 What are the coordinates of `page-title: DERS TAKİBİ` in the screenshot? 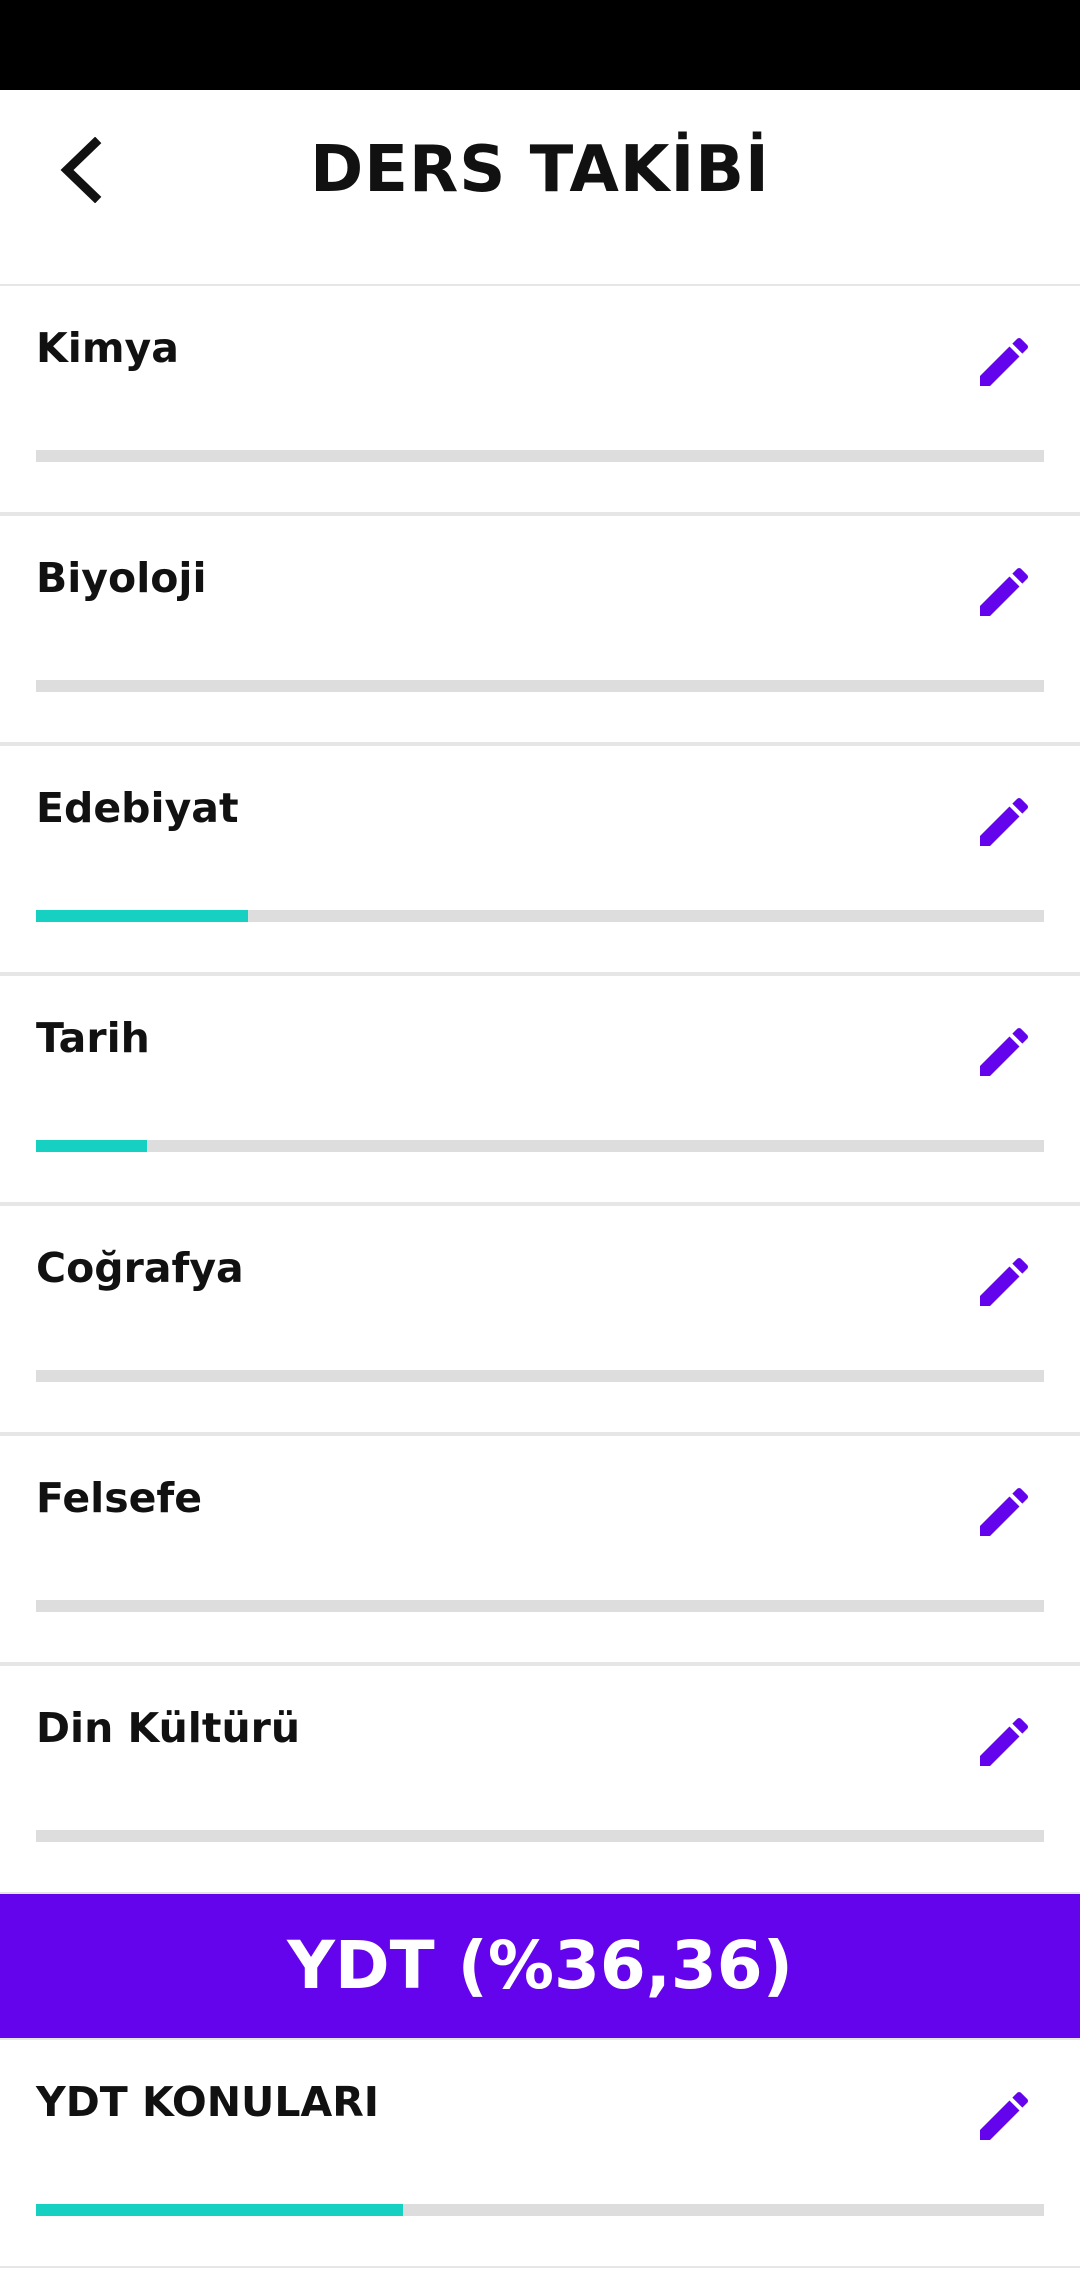 It's located at (540, 170).